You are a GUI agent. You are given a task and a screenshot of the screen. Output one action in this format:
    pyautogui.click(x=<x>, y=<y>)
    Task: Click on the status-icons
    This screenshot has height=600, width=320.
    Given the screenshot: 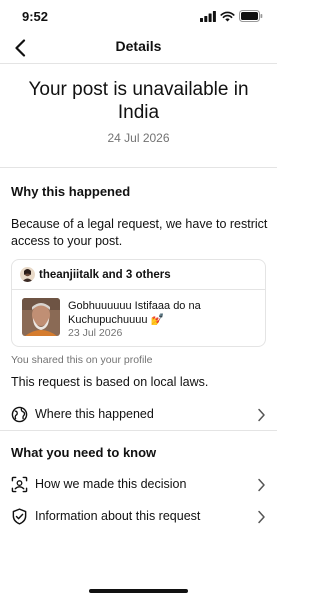 What is the action you would take?
    pyautogui.click(x=231, y=16)
    